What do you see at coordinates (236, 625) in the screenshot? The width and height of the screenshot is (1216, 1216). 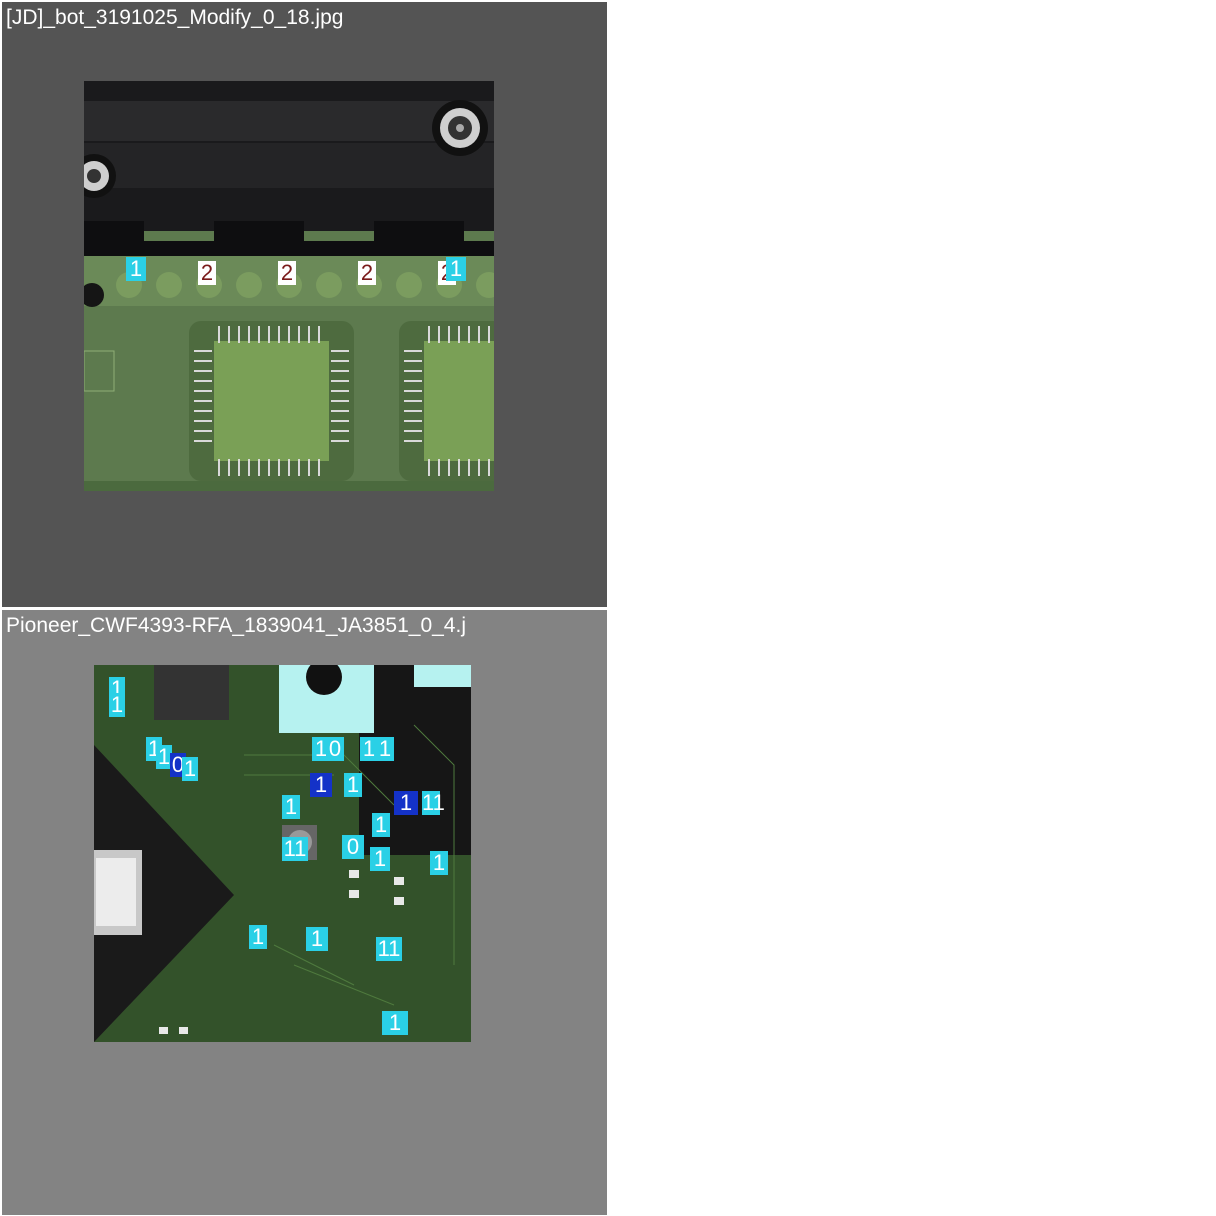 I see `filename-label: Pioneer_CWF4393-RFA_1839041_JA3851_0_4.j` at bounding box center [236, 625].